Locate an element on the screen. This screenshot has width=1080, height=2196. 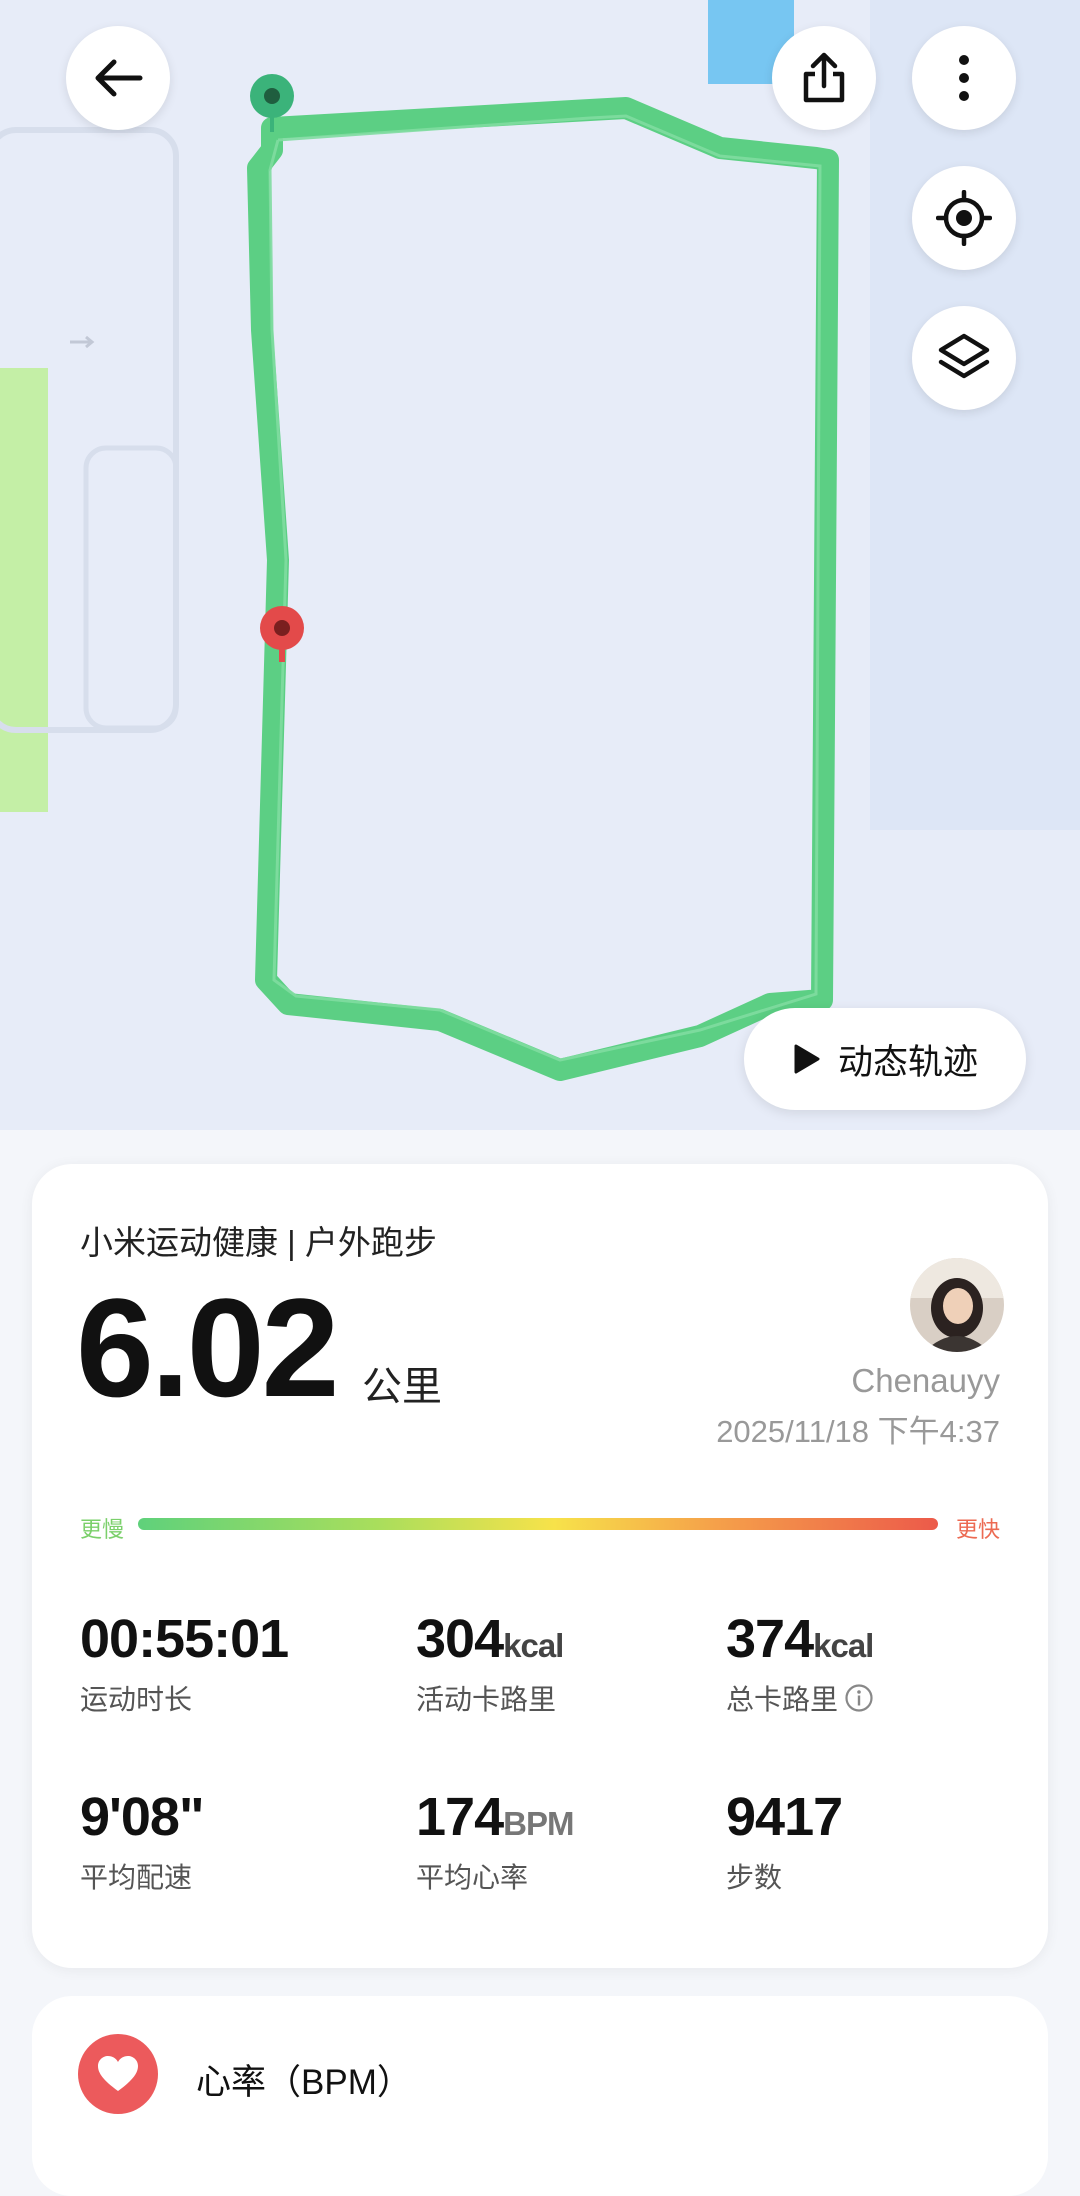
layers-button is located at coordinates (964, 358).